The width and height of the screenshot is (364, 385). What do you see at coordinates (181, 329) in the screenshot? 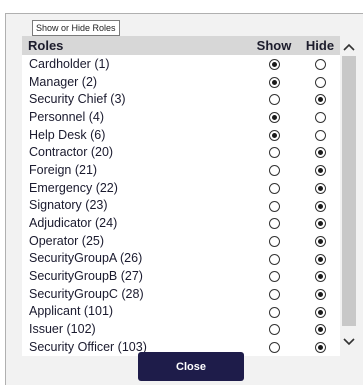
I see `table-row: Issuer (102)` at bounding box center [181, 329].